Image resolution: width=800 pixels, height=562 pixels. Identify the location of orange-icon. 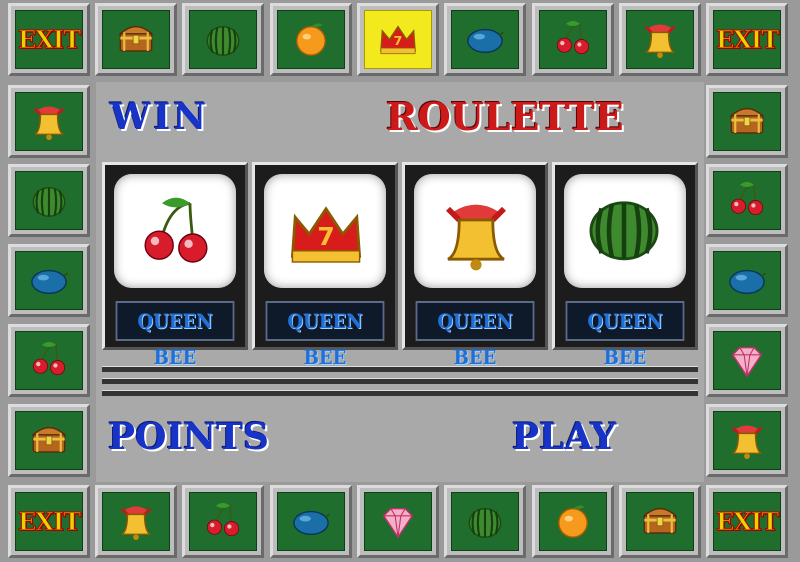
(311, 39).